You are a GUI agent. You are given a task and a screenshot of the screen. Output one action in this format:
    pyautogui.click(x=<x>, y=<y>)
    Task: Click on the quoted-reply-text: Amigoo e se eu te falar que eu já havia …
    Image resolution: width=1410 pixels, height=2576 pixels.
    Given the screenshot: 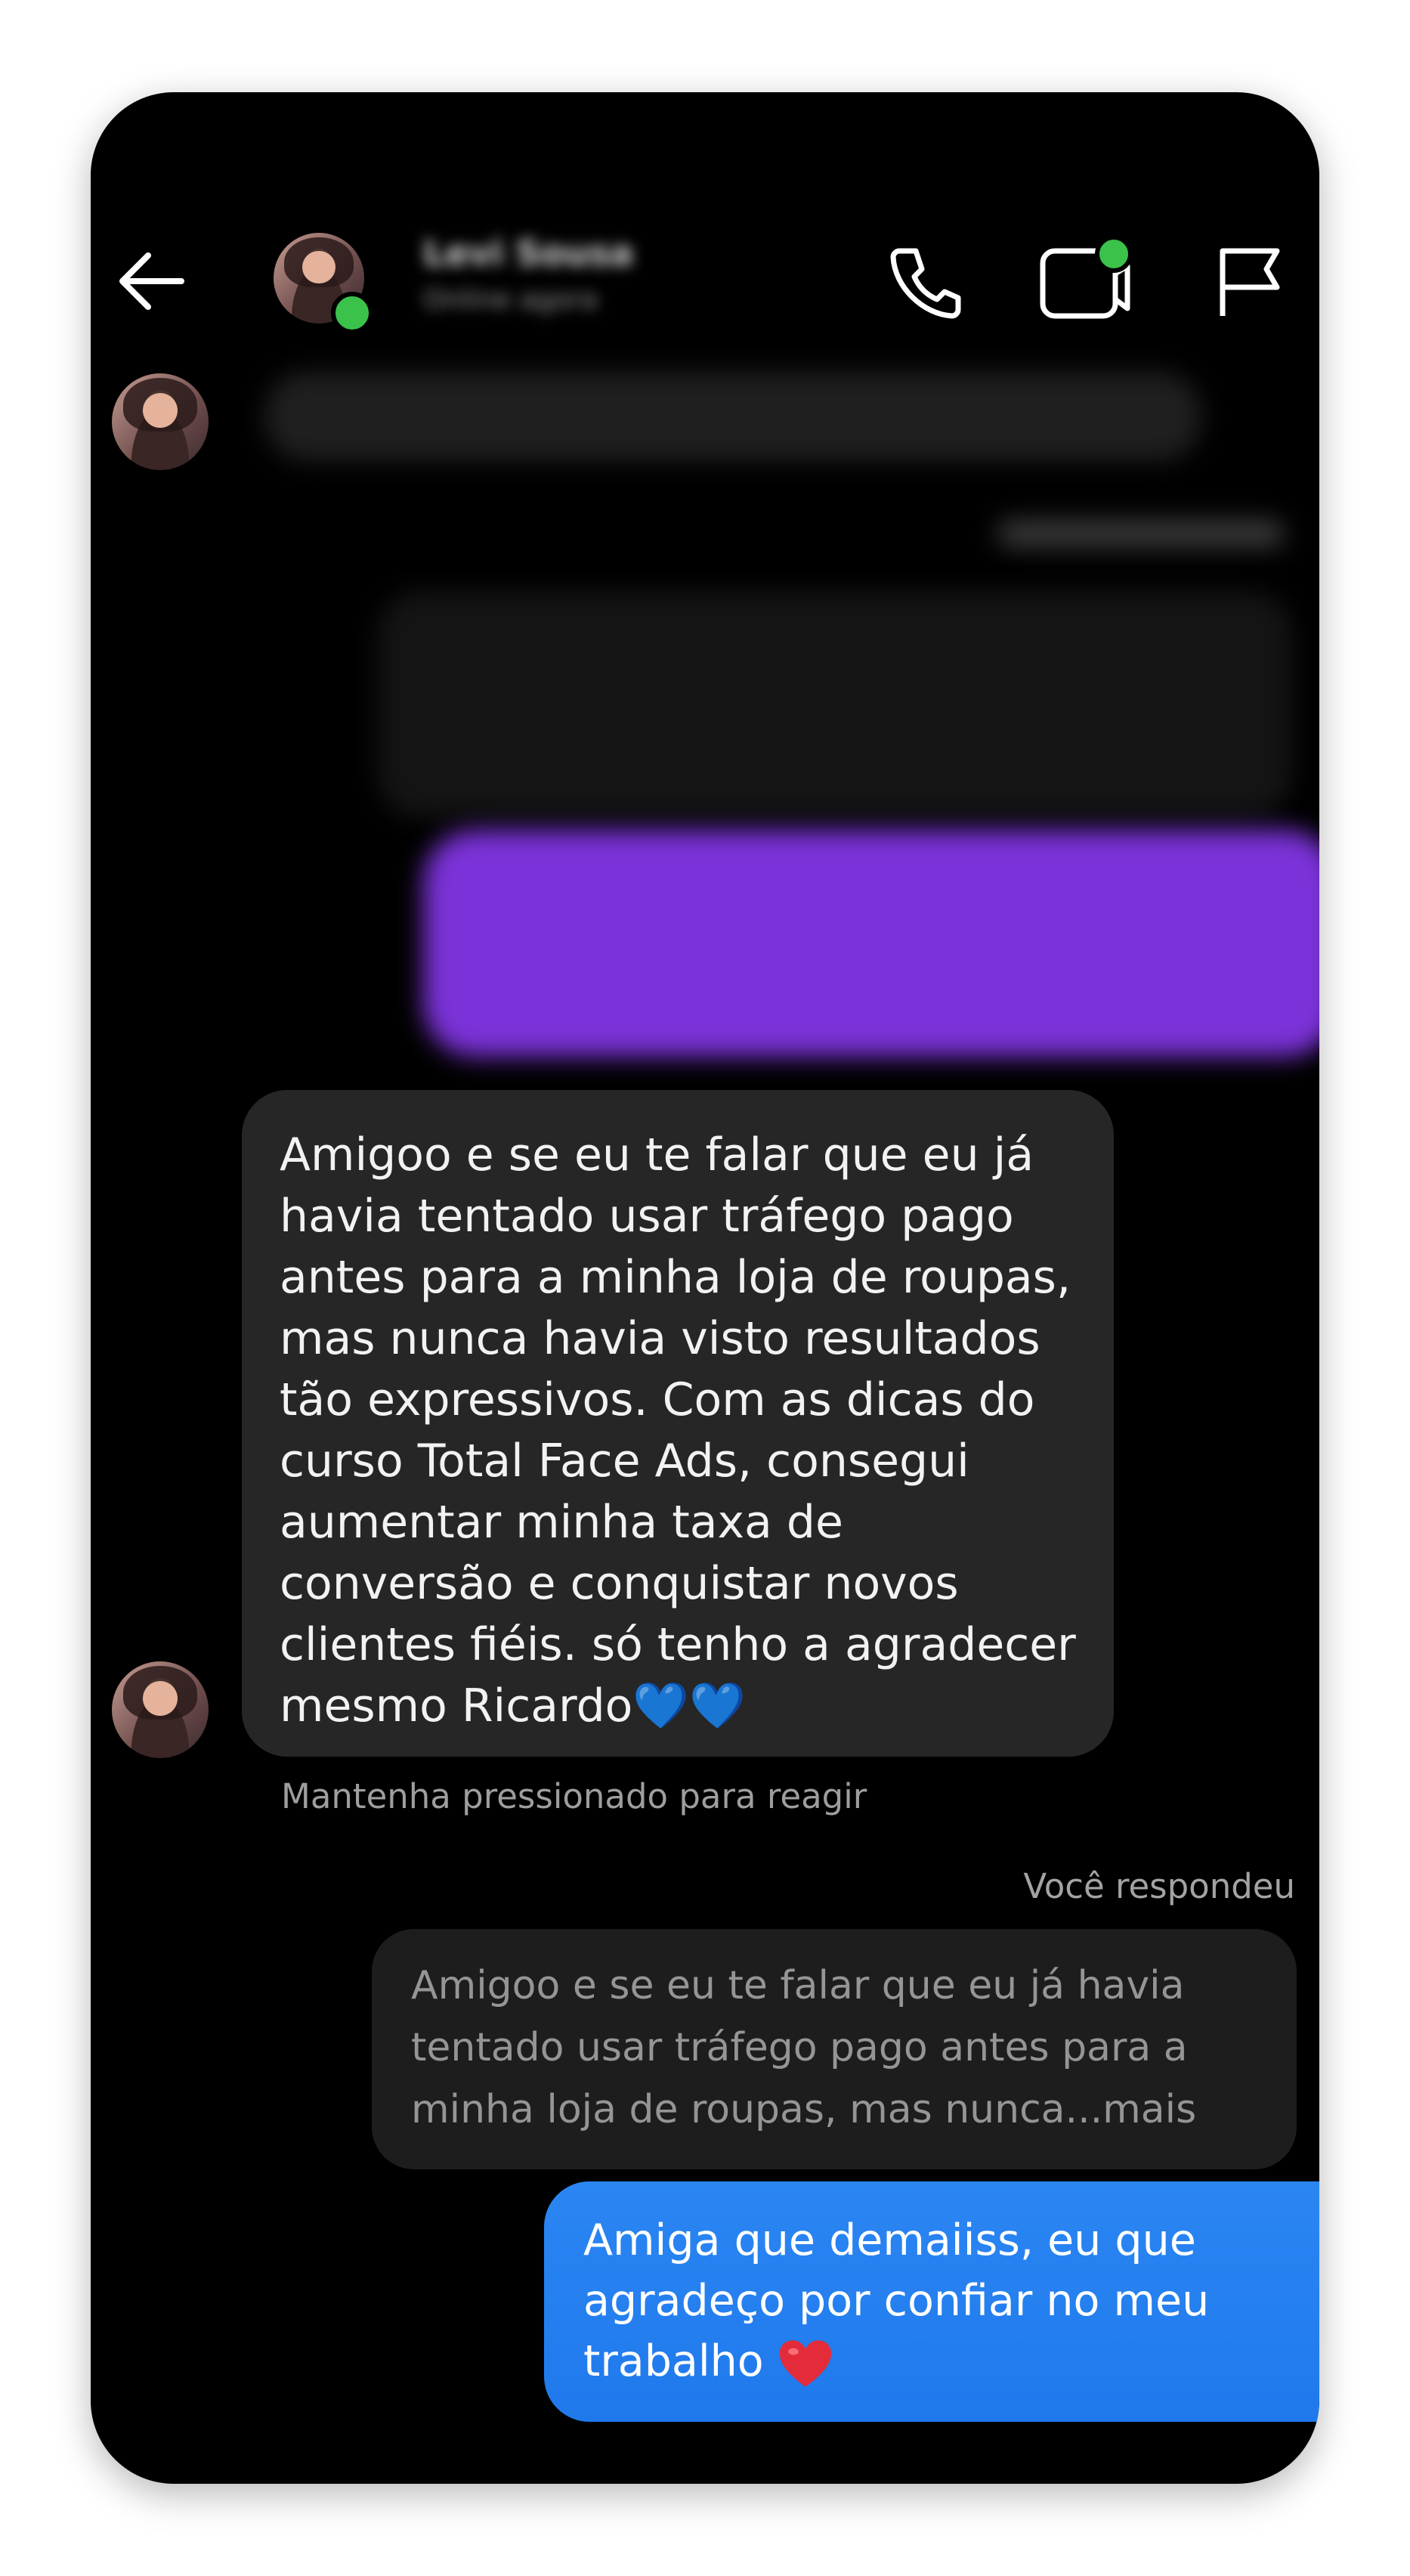 What is the action you would take?
    pyautogui.click(x=804, y=2047)
    